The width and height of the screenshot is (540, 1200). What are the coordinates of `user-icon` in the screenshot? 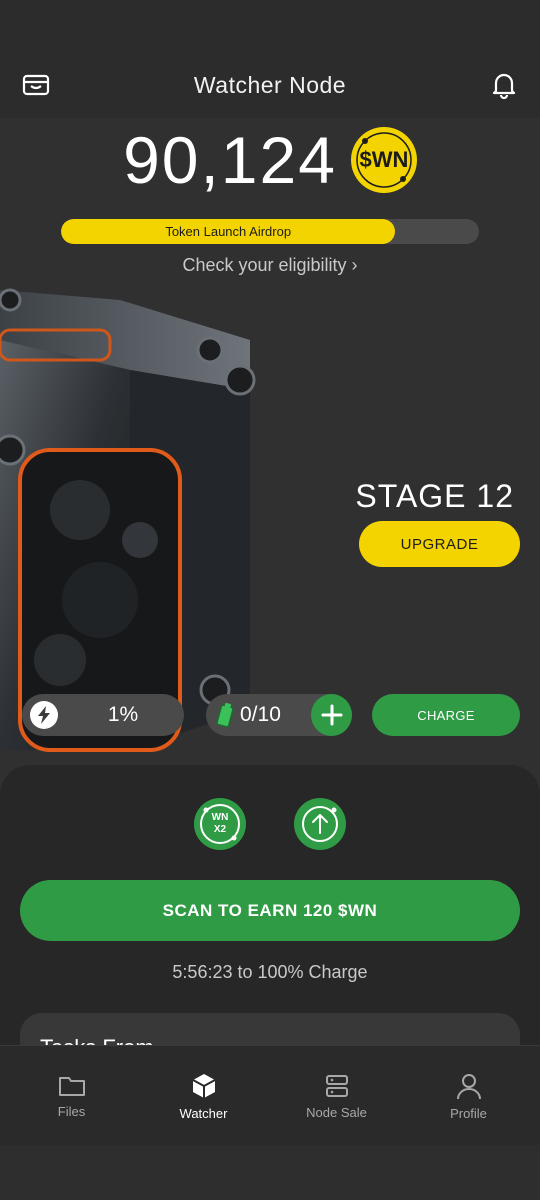 It's located at (468, 1086).